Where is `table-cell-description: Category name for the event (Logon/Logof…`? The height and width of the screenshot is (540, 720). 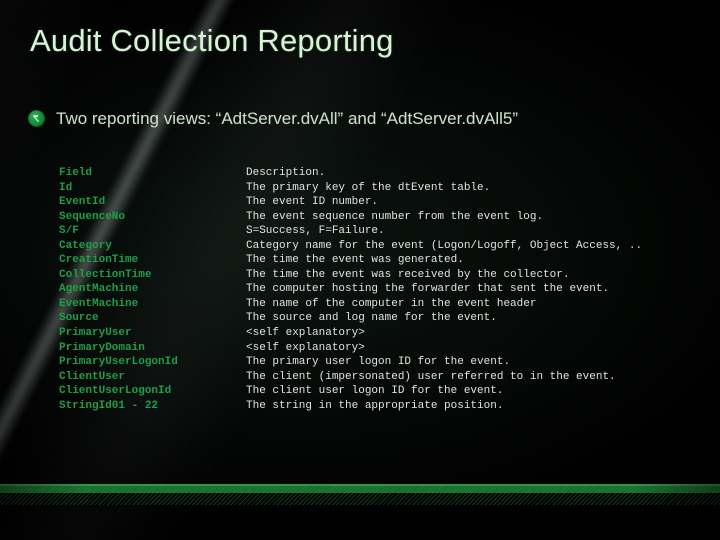 table-cell-description: Category name for the event (Logon/Logof… is located at coordinates (444, 245).